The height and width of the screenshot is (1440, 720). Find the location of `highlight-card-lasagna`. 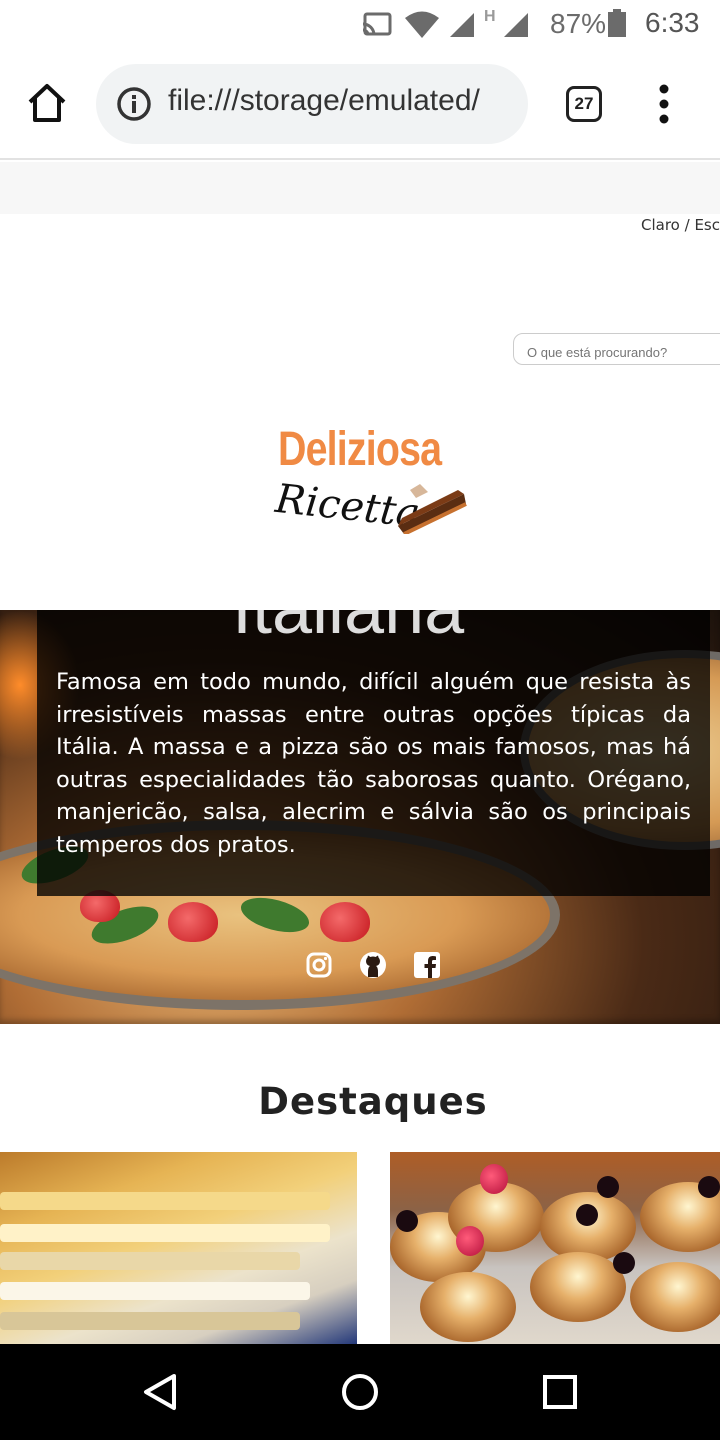

highlight-card-lasagna is located at coordinates (178, 1248).